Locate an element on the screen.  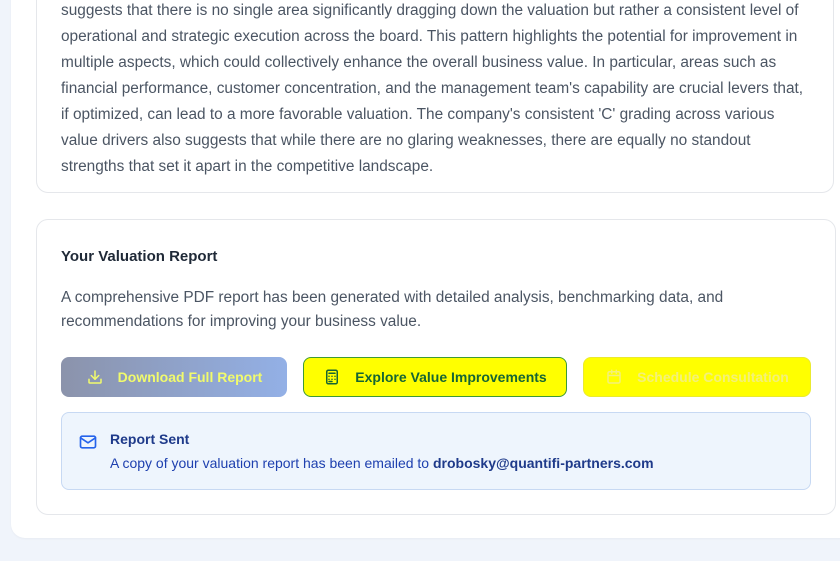
calendar-icon is located at coordinates (614, 377).